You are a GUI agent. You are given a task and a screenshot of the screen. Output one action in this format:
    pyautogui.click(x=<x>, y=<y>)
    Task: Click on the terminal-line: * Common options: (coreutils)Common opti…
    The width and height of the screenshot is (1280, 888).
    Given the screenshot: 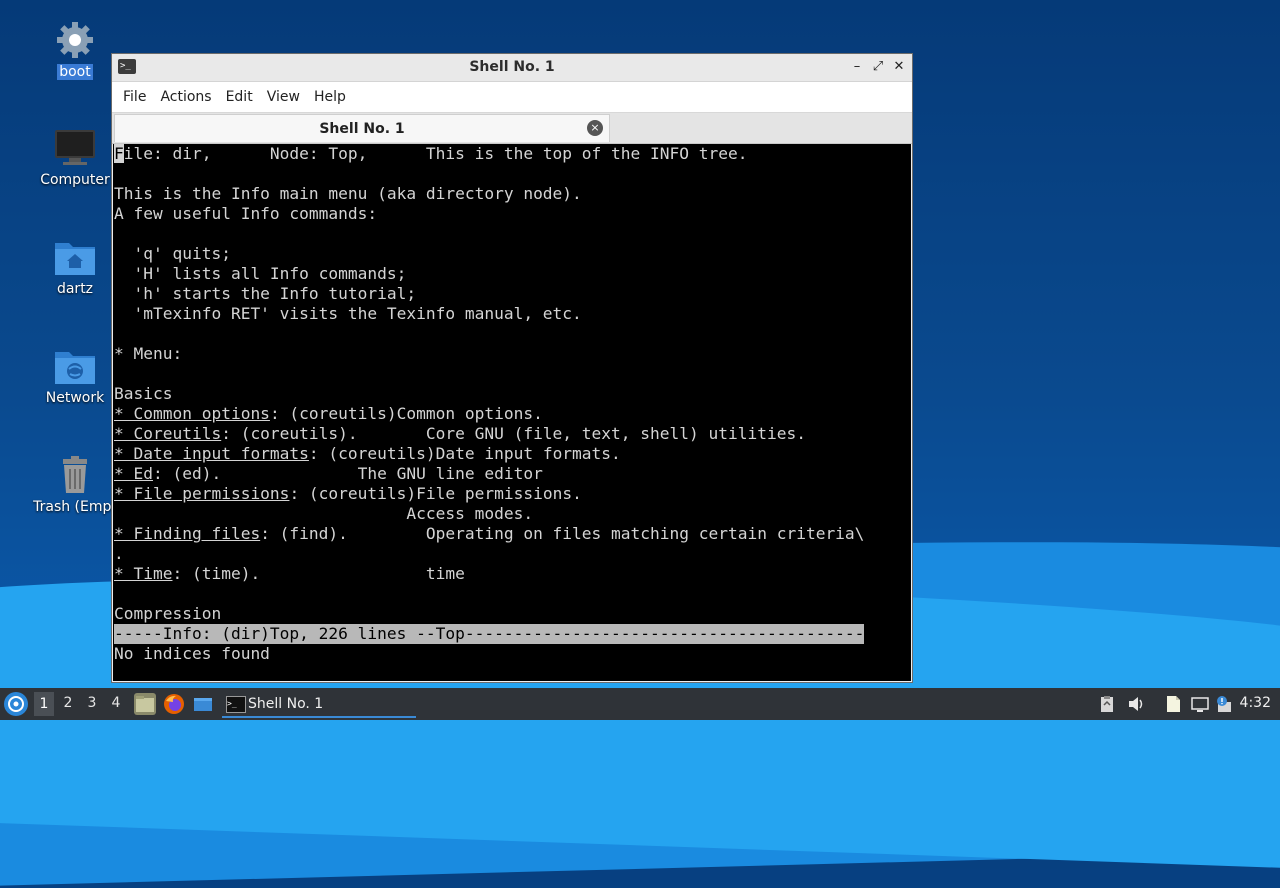 What is the action you would take?
    pyautogui.click(x=328, y=413)
    